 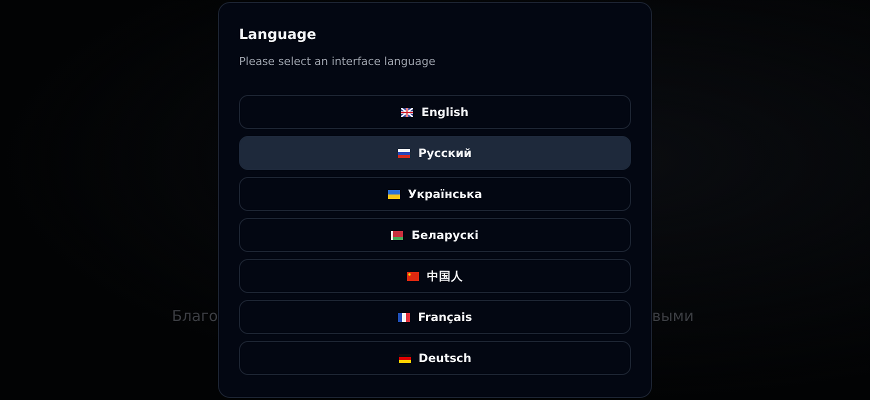 What do you see at coordinates (337, 61) in the screenshot?
I see `dialog-subtitle: Please select an interface language` at bounding box center [337, 61].